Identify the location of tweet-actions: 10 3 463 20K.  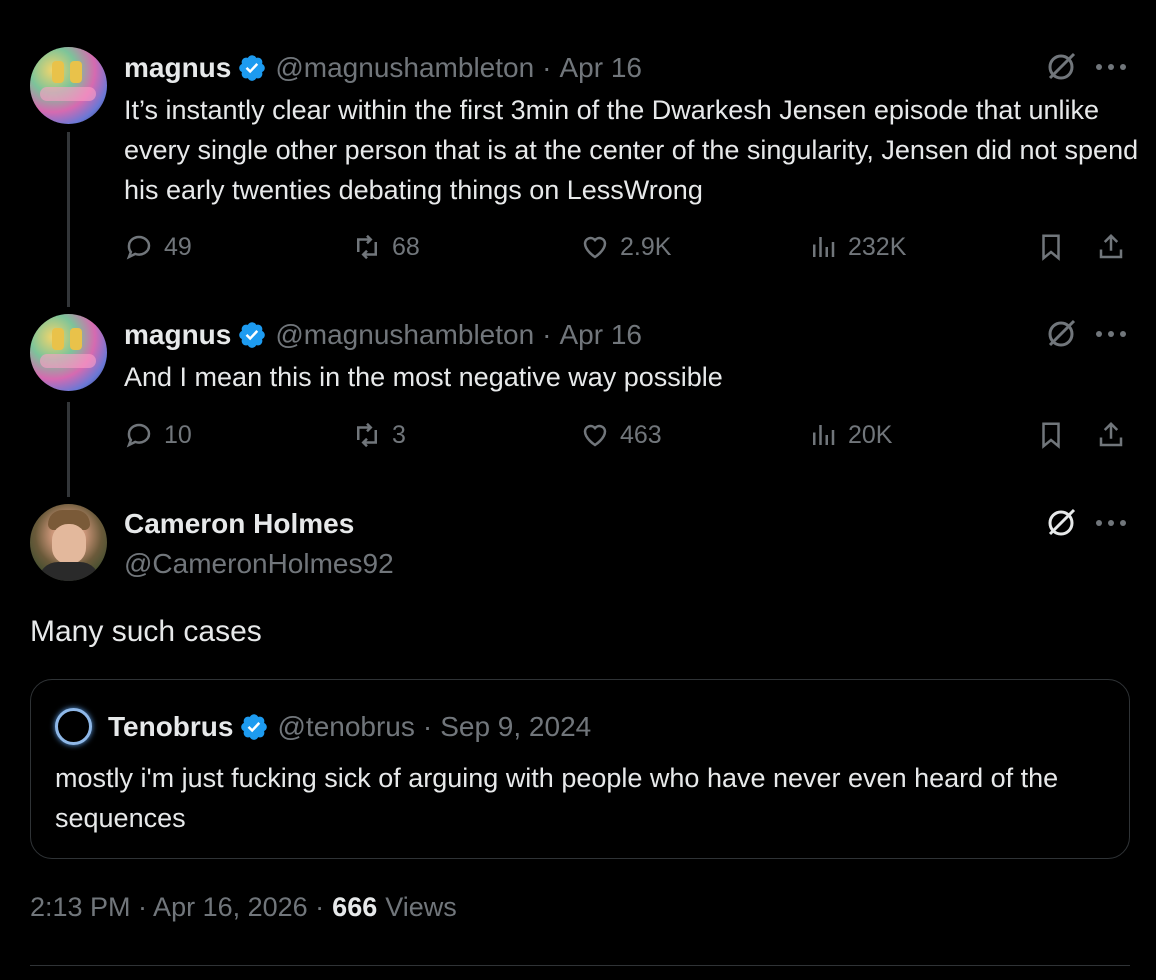
(629, 440).